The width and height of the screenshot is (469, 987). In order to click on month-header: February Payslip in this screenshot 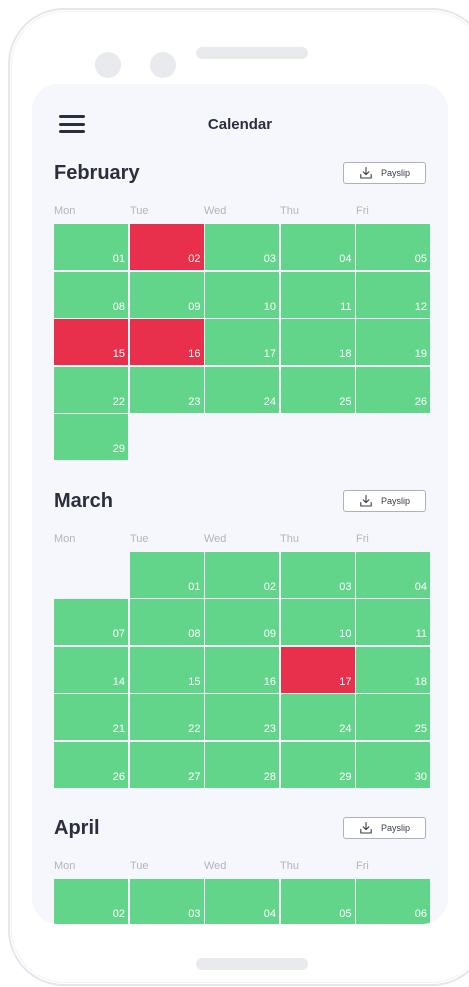, I will do `click(240, 184)`.